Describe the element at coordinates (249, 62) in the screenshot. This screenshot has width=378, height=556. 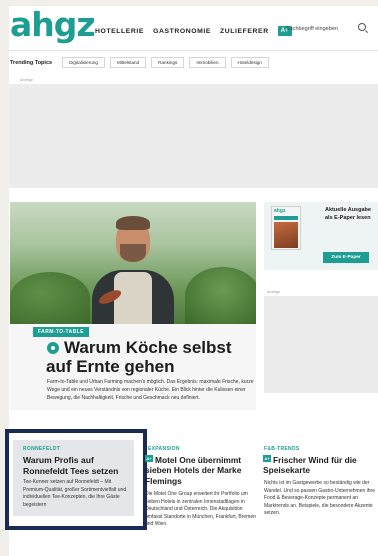
I see `topic-chip-hoteldesign: Hoteldesign` at that location.